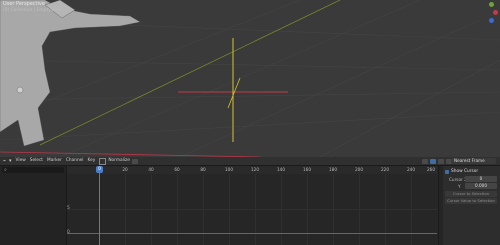  Describe the element at coordinates (433, 161) in the screenshot. I see `only-selected-icon` at that location.